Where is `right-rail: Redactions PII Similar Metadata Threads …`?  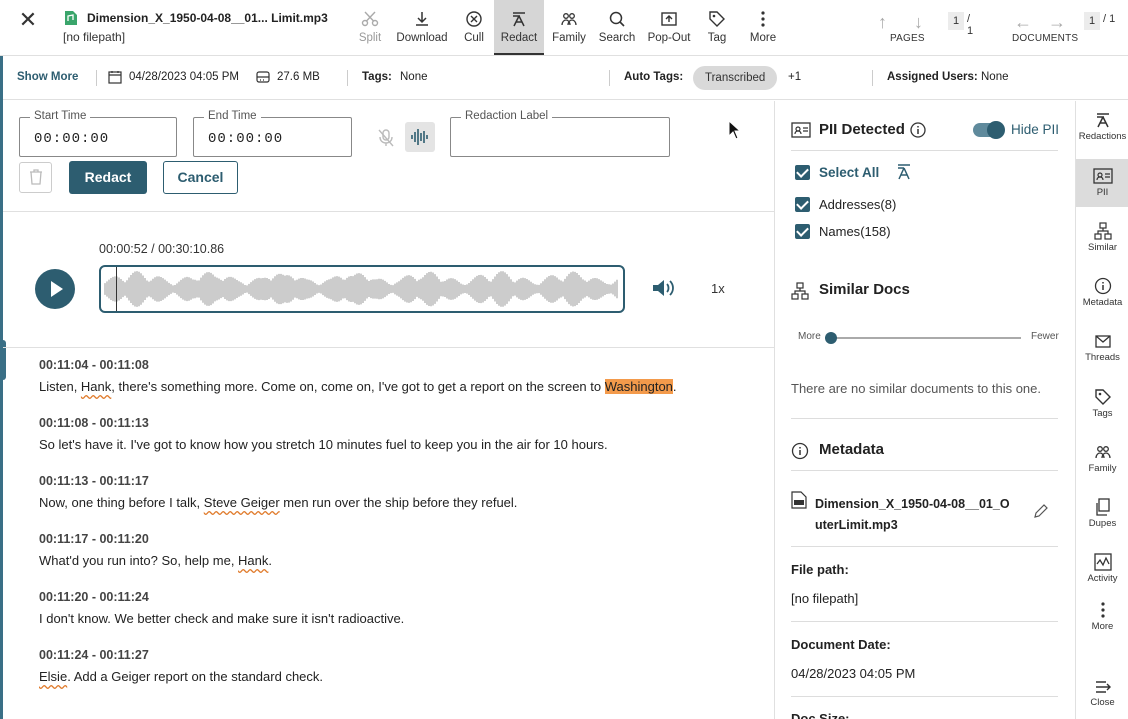 right-rail: Redactions PII Similar Metadata Threads … is located at coordinates (1101, 410).